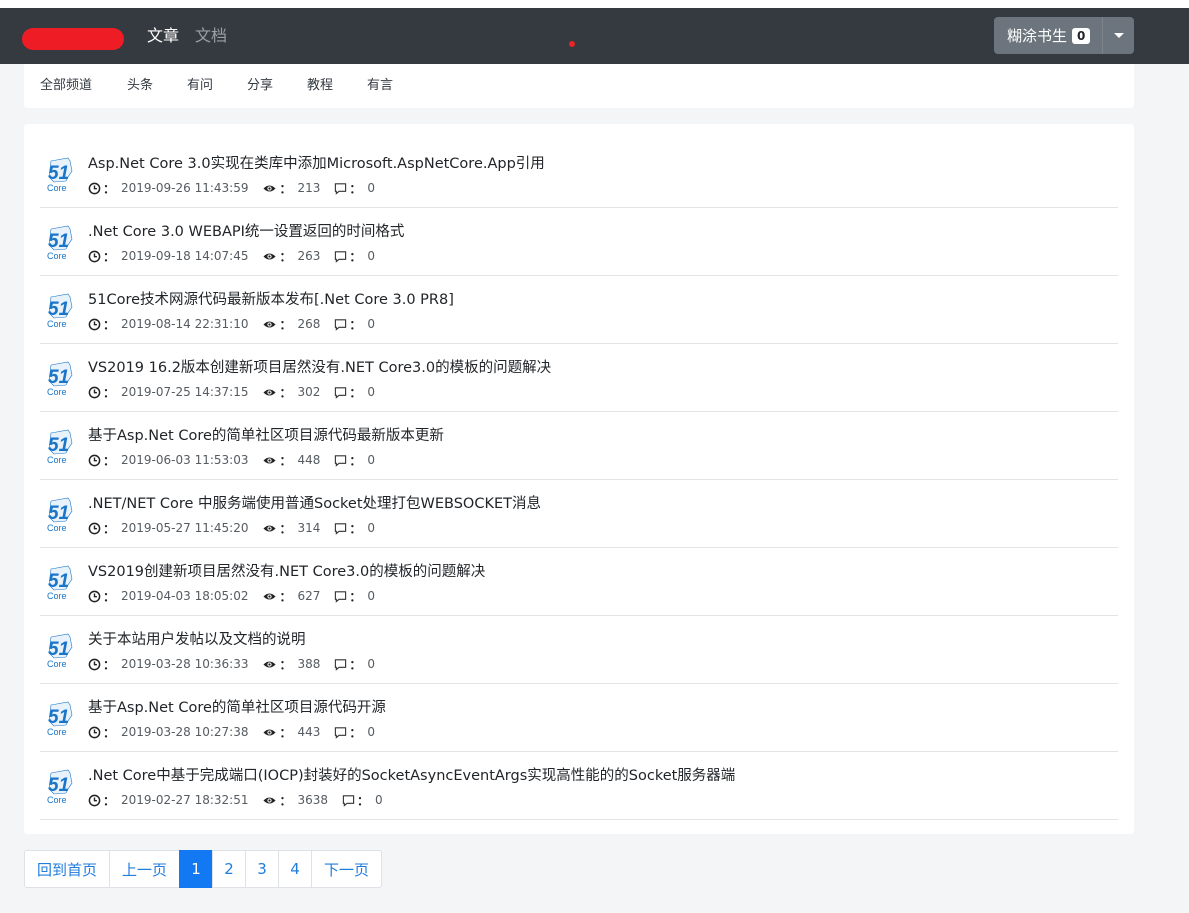  Describe the element at coordinates (594, 4) in the screenshot. I see `top-strip` at that location.